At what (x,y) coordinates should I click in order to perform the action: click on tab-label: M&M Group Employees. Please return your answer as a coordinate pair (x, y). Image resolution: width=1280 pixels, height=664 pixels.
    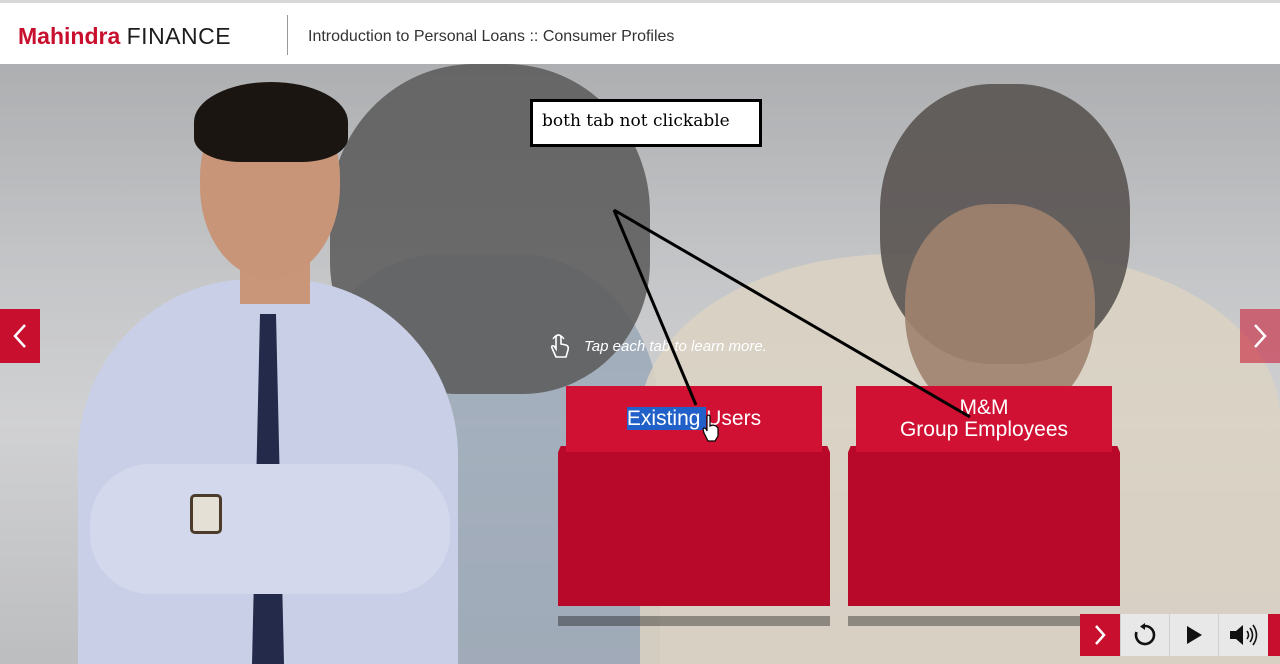
    Looking at the image, I should click on (984, 419).